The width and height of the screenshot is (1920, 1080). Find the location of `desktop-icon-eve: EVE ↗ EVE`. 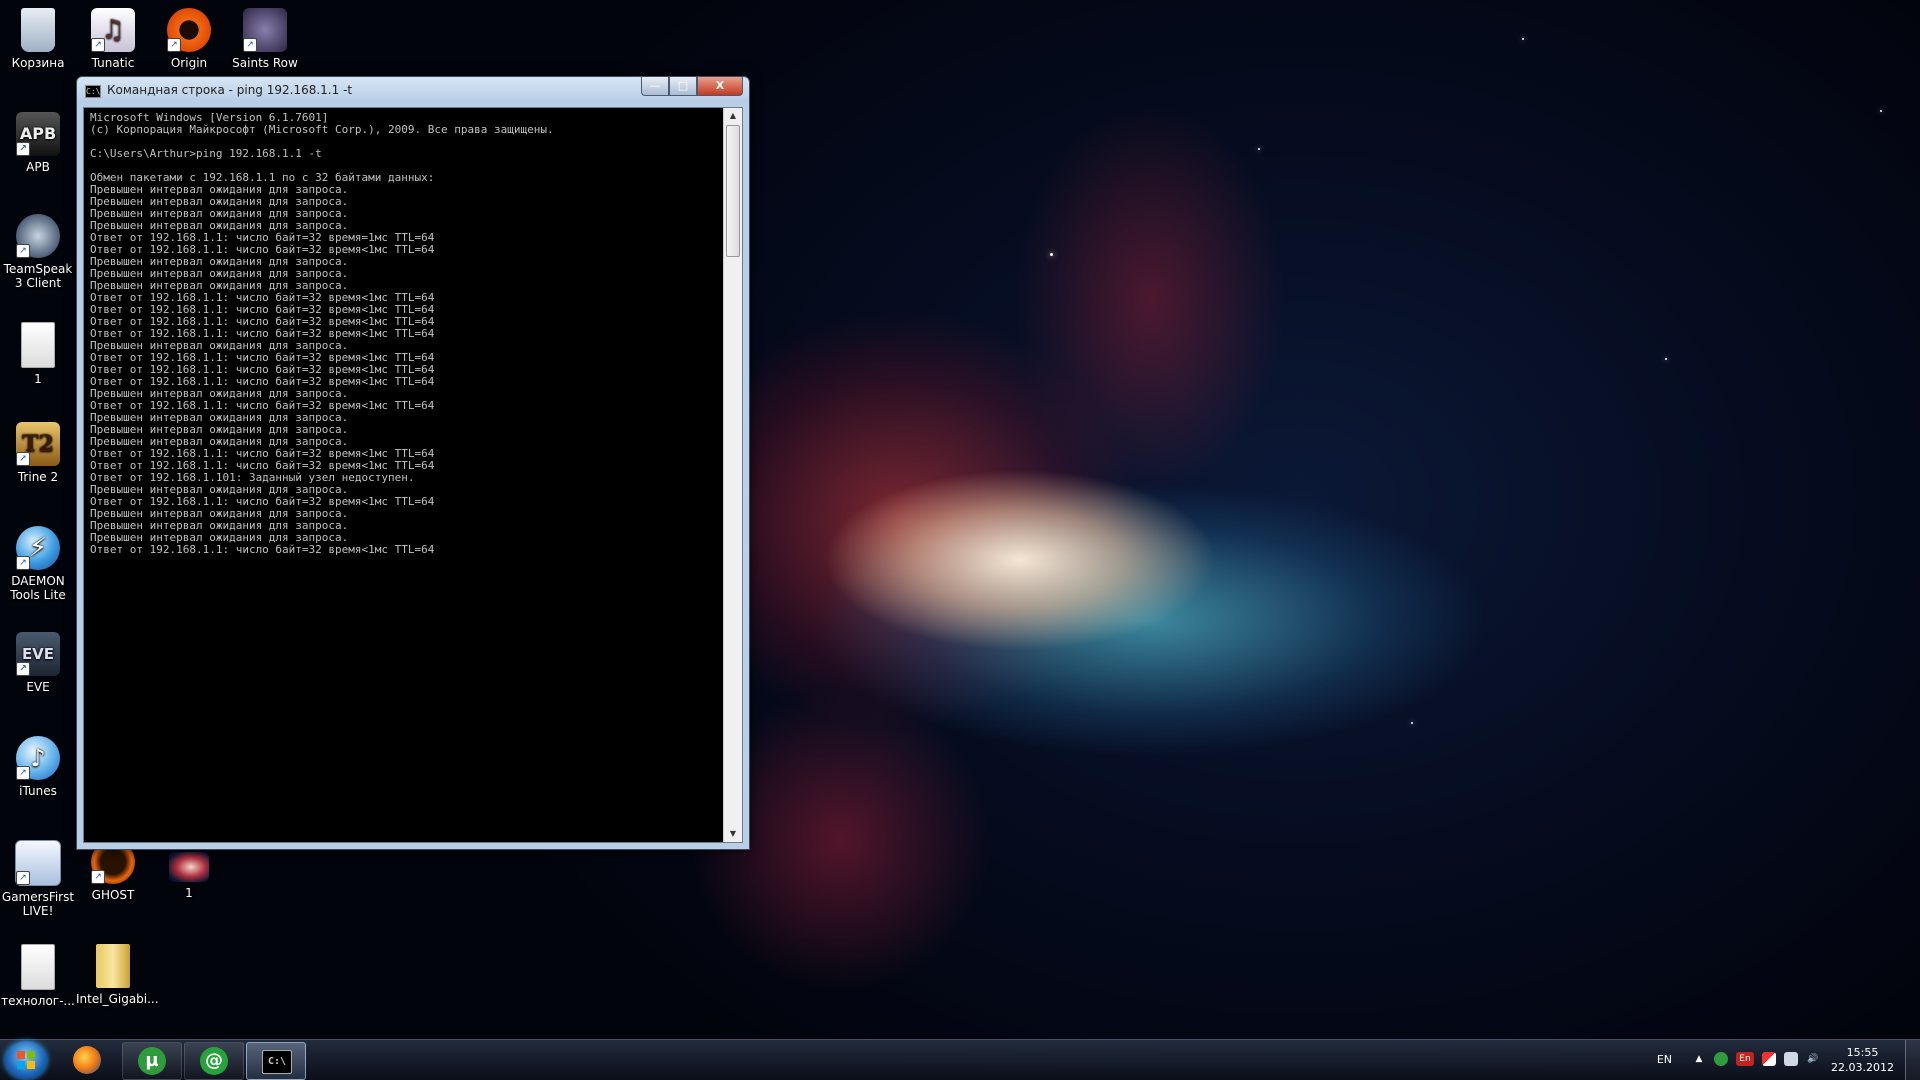

desktop-icon-eve: EVE ↗ EVE is located at coordinates (38, 663).